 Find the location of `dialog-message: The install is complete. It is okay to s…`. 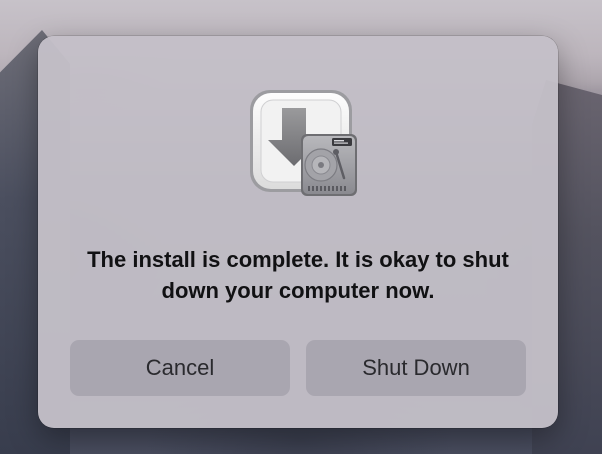

dialog-message: The install is complete. It is okay to s… is located at coordinates (298, 275).